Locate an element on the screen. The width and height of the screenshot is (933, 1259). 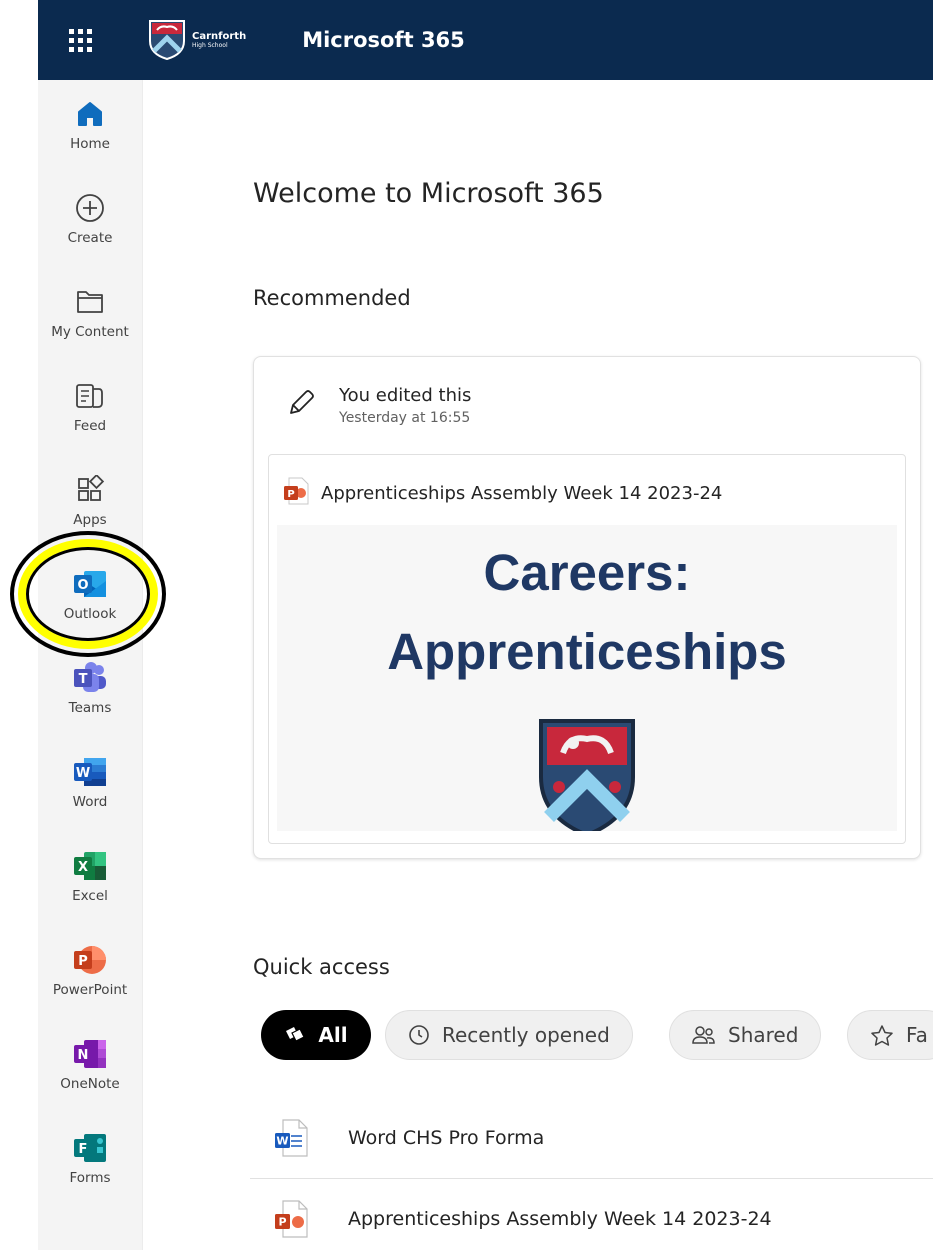
quick-access-heading: Quick access is located at coordinates (321, 967).